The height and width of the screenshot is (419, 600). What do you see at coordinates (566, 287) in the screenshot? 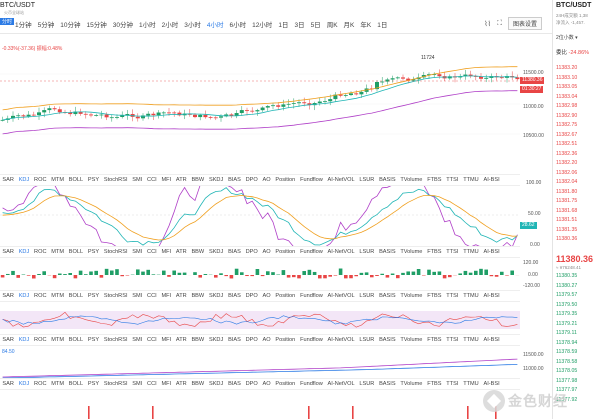
I see `bid-row: 11380.27` at bounding box center [566, 287].